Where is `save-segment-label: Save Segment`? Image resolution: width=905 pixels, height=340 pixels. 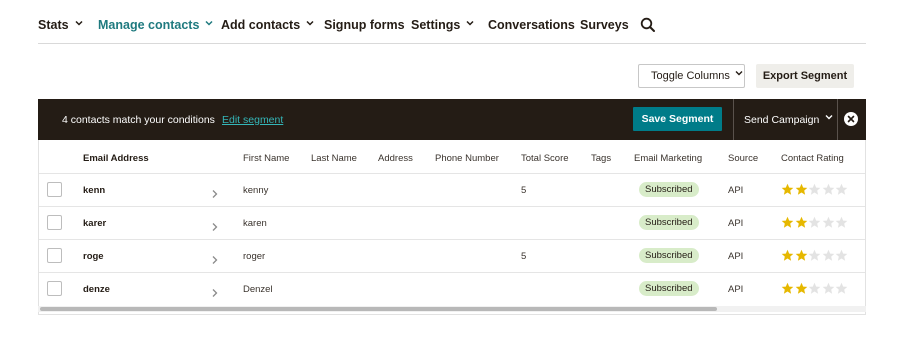
save-segment-label: Save Segment is located at coordinates (677, 119).